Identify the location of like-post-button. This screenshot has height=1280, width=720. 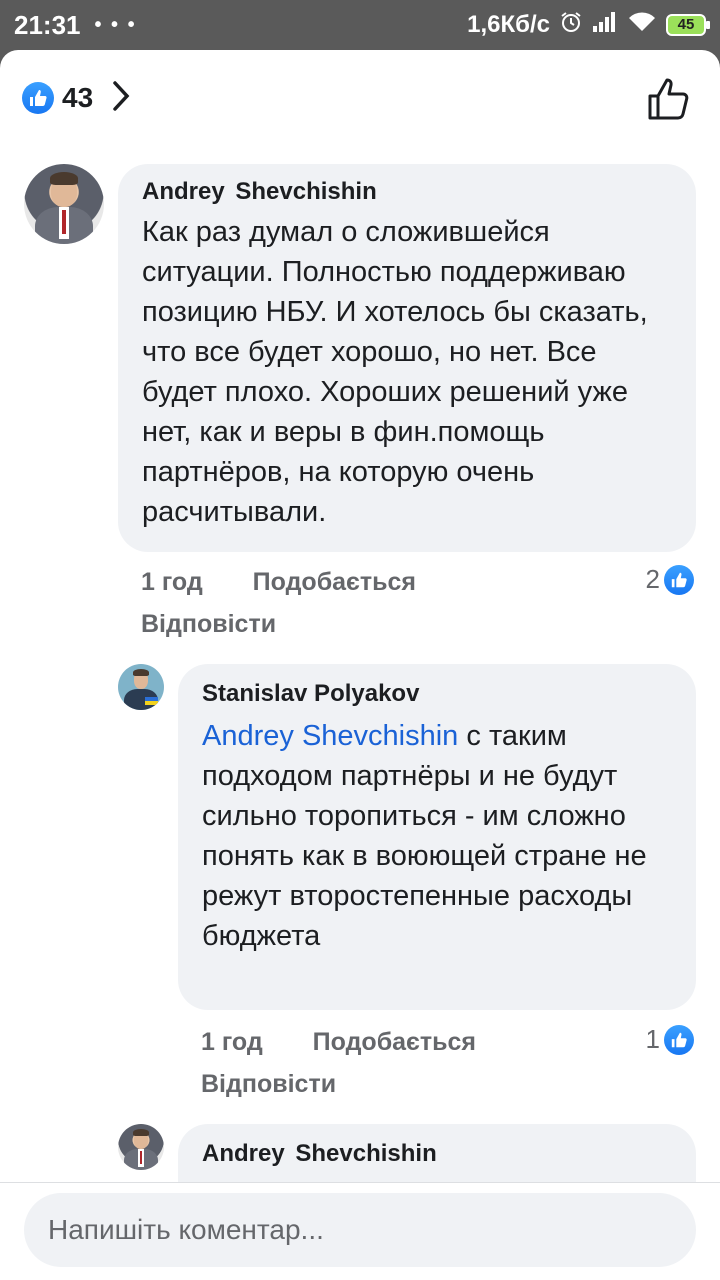
(669, 101).